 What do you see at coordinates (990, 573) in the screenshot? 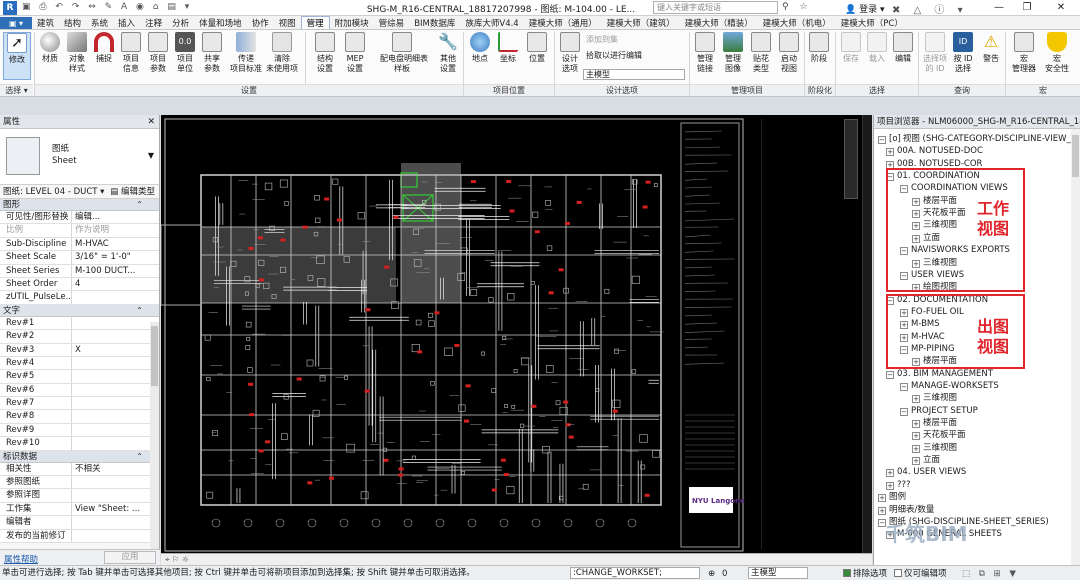
I see `selection-toggle-icons: ⬚ ⧉ ⊞ ▼` at bounding box center [990, 573].